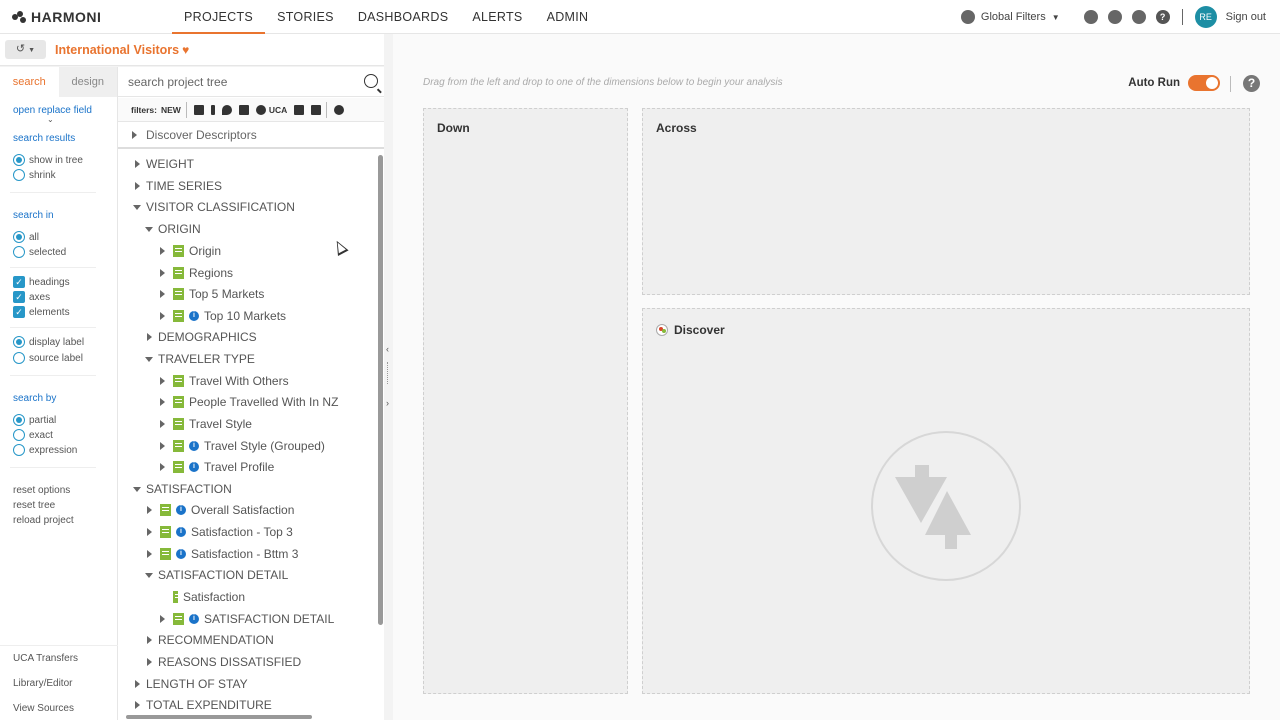 This screenshot has height=720, width=1280. I want to click on tree-item-travel-style-grouped: i Travel Style (Grouped), so click(240, 446).